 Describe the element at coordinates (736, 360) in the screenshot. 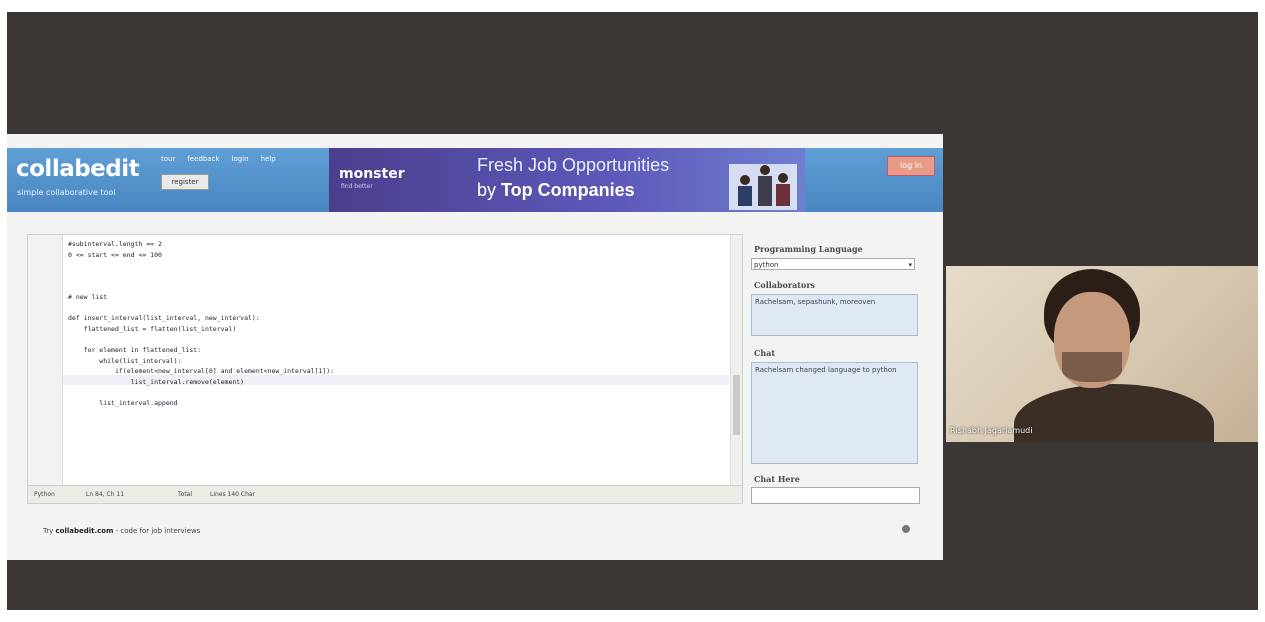

I see `editor-scrollbar` at that location.